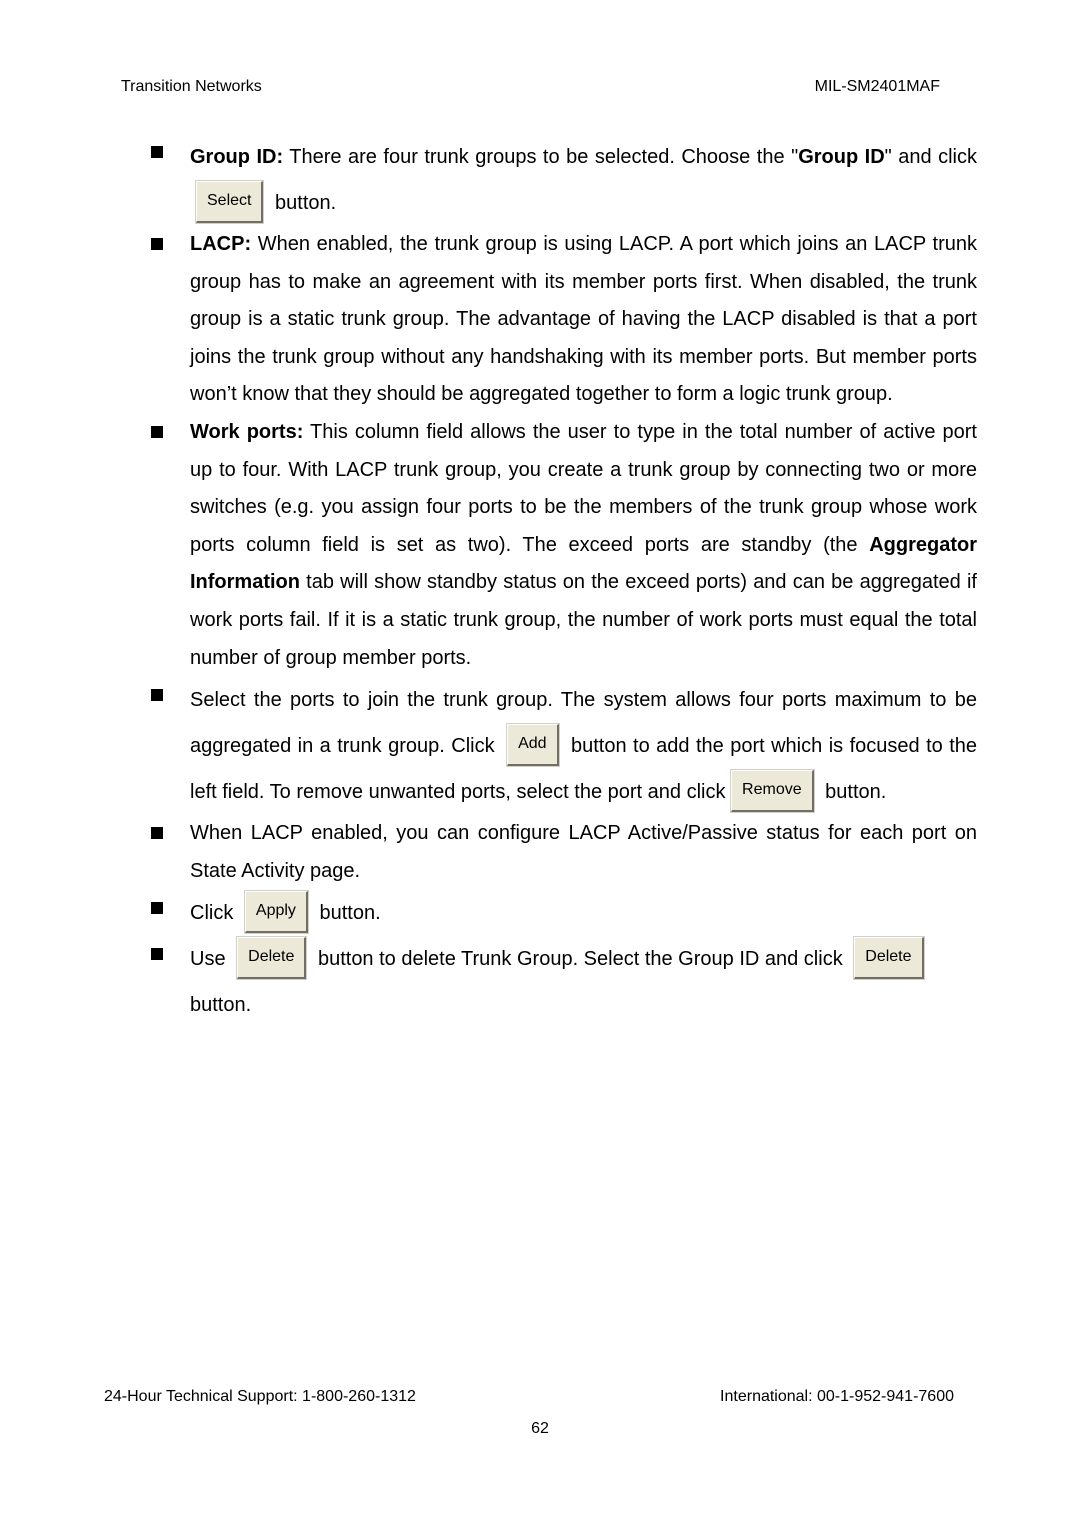 Image resolution: width=1080 pixels, height=1527 pixels. What do you see at coordinates (237, 157) in the screenshot?
I see `term-label: Group ID:` at bounding box center [237, 157].